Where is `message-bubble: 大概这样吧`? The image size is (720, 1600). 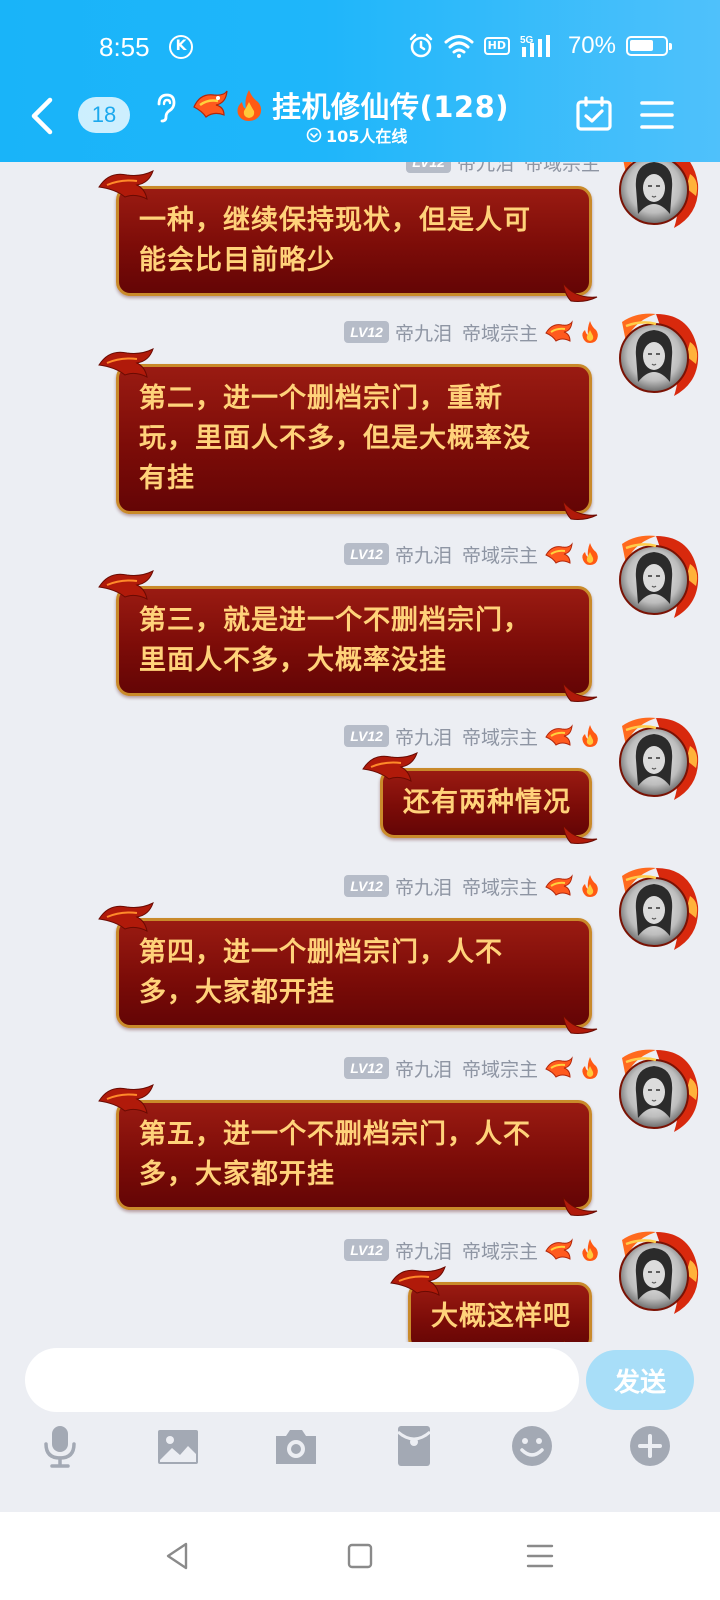 message-bubble: 大概这样吧 is located at coordinates (500, 1312).